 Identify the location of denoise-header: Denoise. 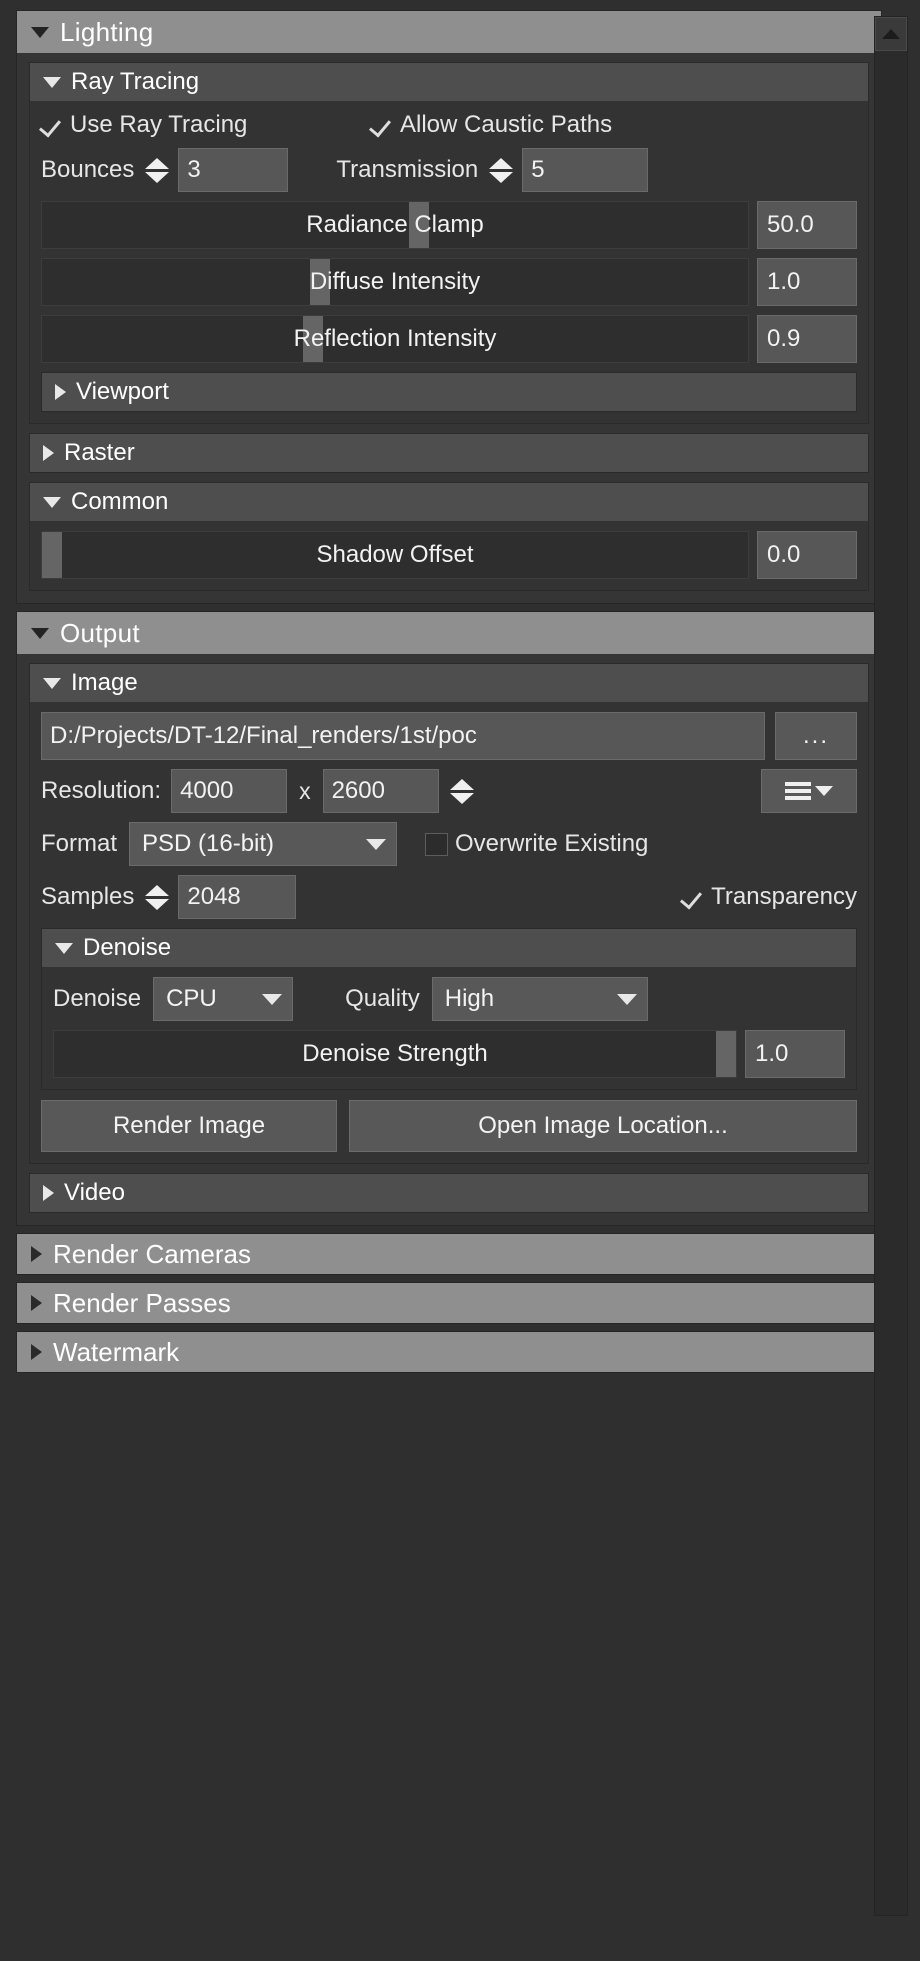
(449, 948).